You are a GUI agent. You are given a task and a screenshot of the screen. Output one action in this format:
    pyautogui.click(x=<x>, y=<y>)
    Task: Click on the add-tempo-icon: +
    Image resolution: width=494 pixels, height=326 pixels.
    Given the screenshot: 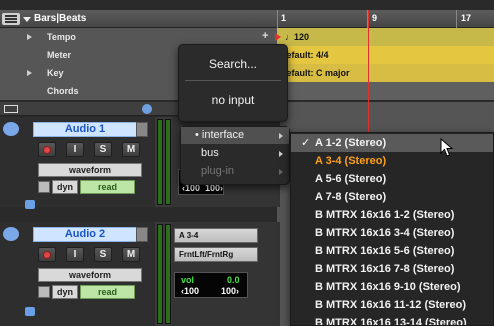 What is the action you would take?
    pyautogui.click(x=265, y=36)
    